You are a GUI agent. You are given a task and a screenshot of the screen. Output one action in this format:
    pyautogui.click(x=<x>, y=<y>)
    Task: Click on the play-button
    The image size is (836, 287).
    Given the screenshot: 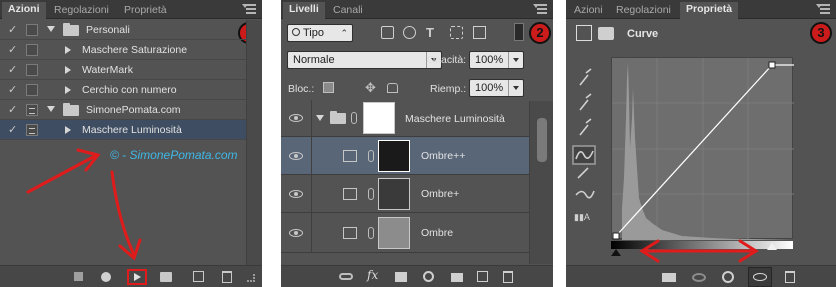 What is the action you would take?
    pyautogui.click(x=137, y=277)
    